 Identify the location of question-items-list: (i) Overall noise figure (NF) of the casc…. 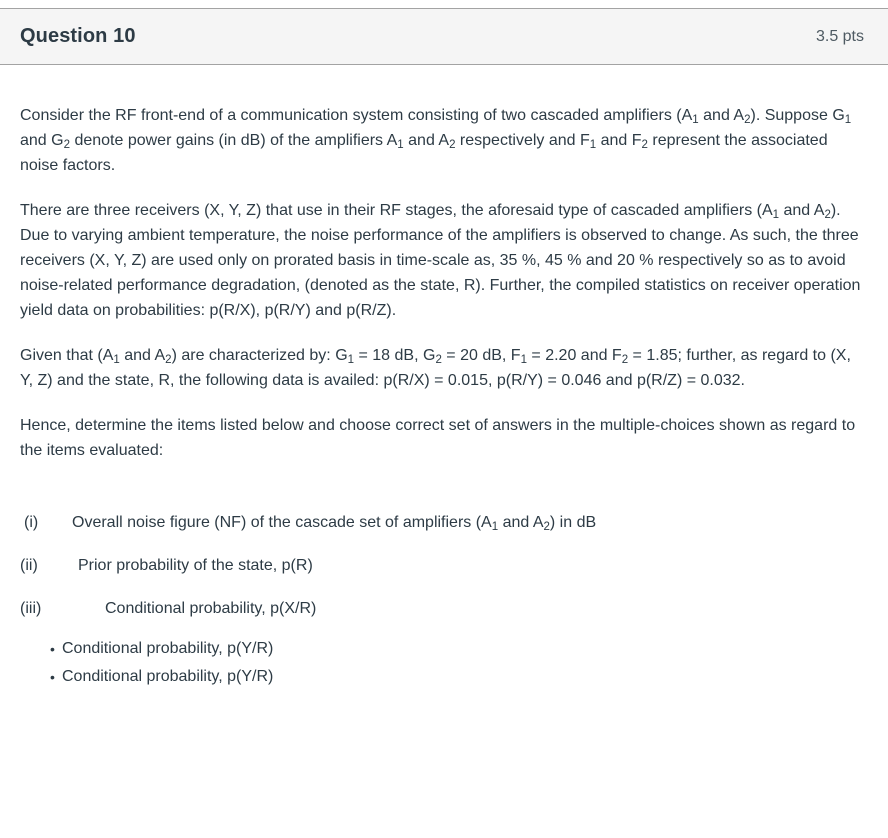
(444, 565).